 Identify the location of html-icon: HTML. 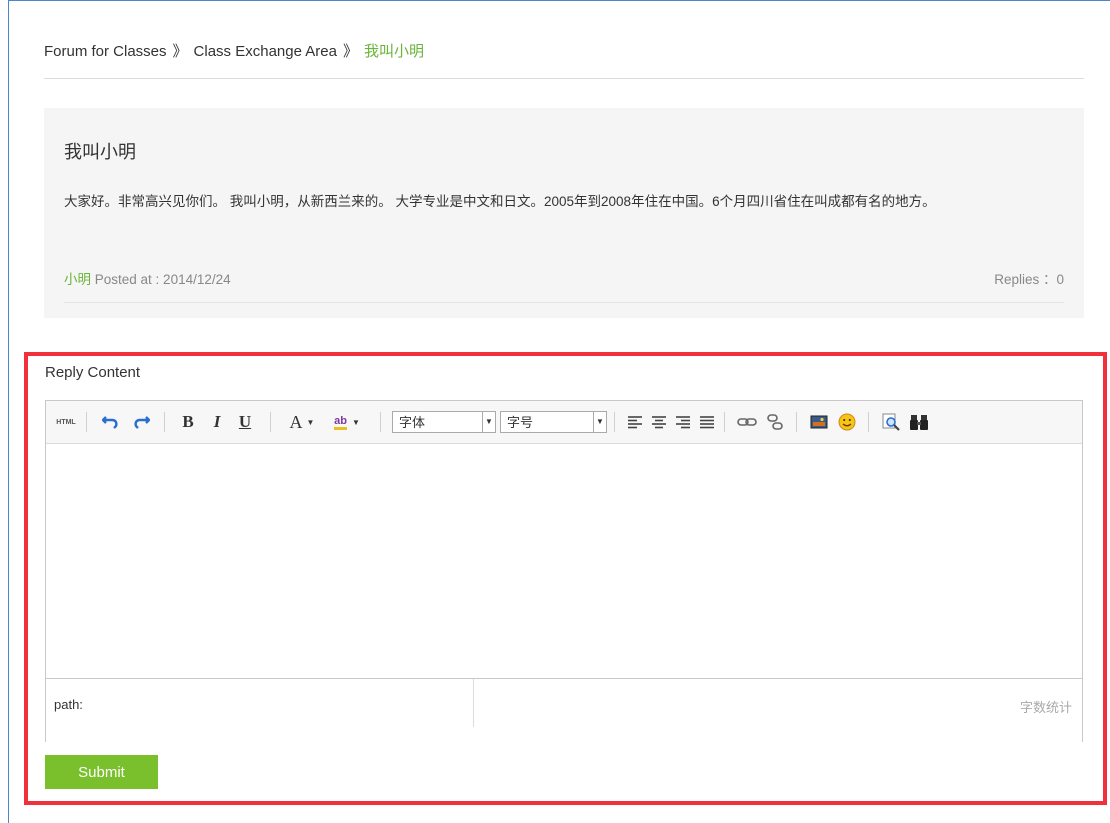
(66, 422).